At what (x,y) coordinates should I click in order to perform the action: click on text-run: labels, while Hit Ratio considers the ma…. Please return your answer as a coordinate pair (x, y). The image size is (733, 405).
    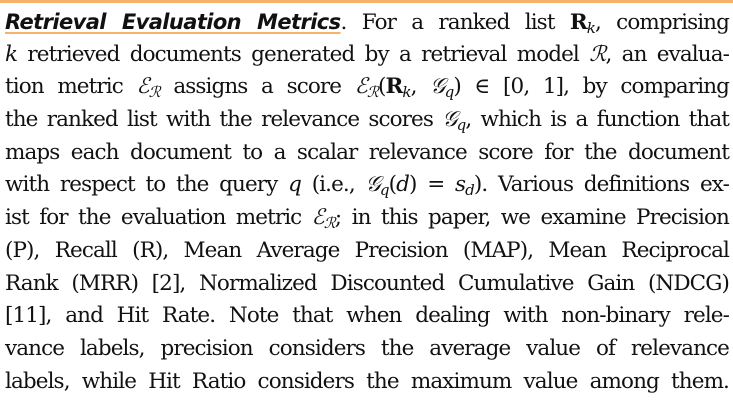
    Looking at the image, I should click on (367, 381).